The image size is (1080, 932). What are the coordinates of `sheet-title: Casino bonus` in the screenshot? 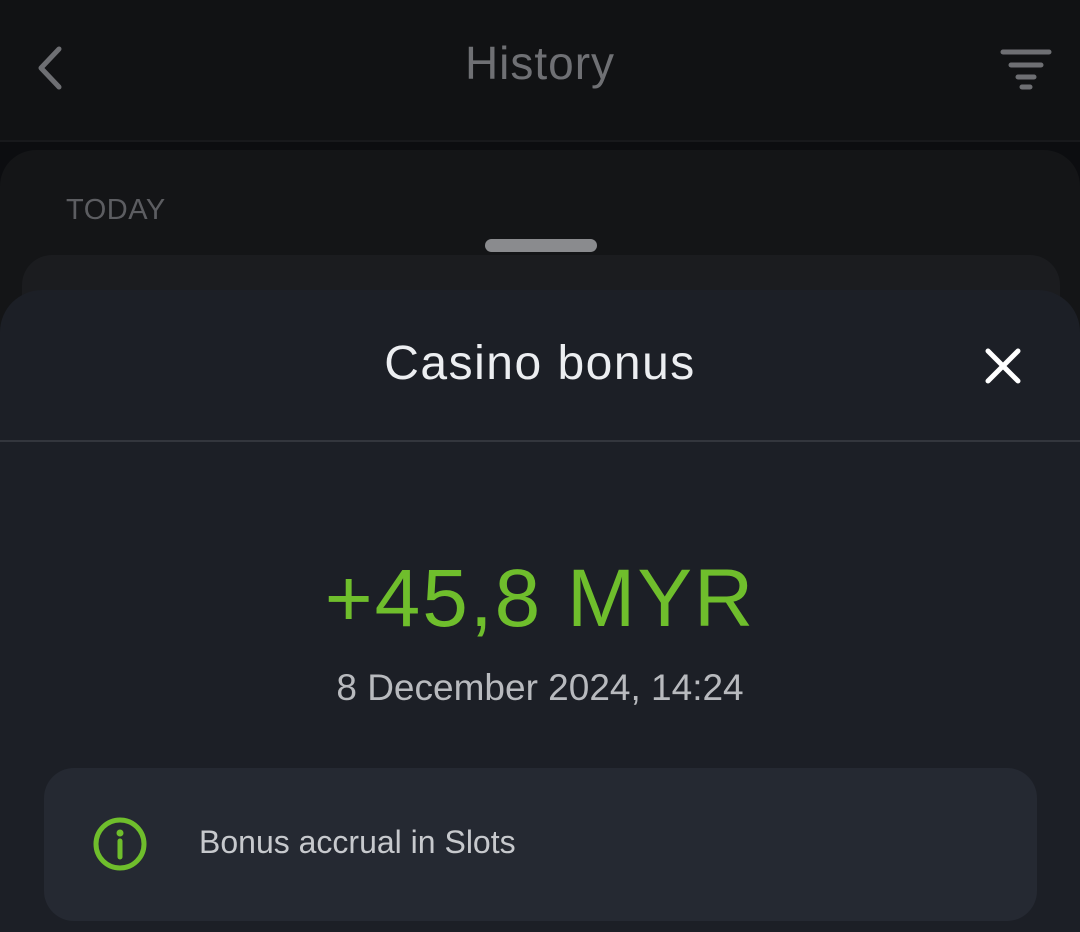 It's located at (540, 363).